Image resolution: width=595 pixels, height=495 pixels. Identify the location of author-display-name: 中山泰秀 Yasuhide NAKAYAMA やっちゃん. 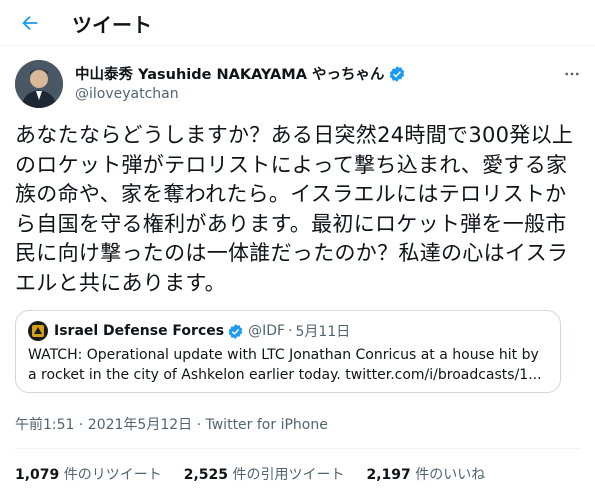
(229, 73).